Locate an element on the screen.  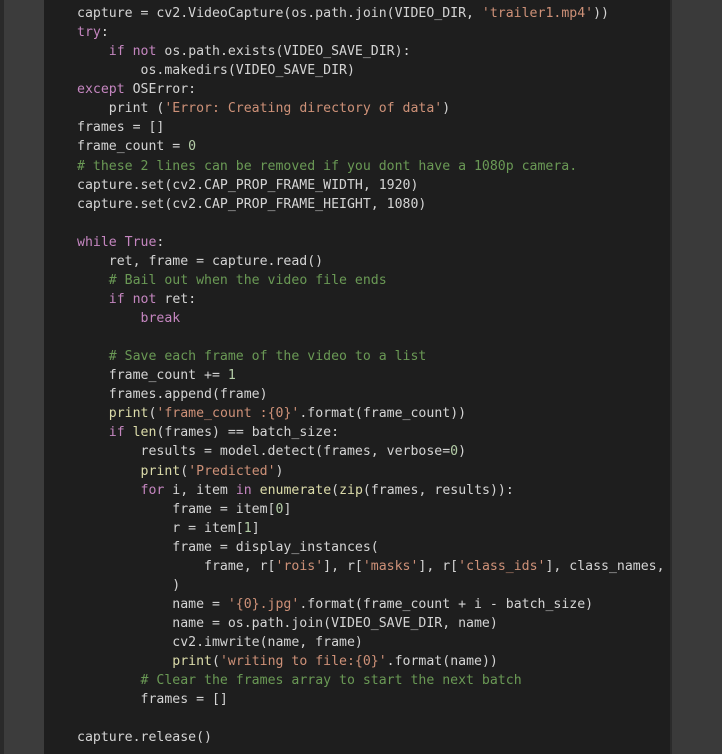
code-token: )) is located at coordinates (601, 13).